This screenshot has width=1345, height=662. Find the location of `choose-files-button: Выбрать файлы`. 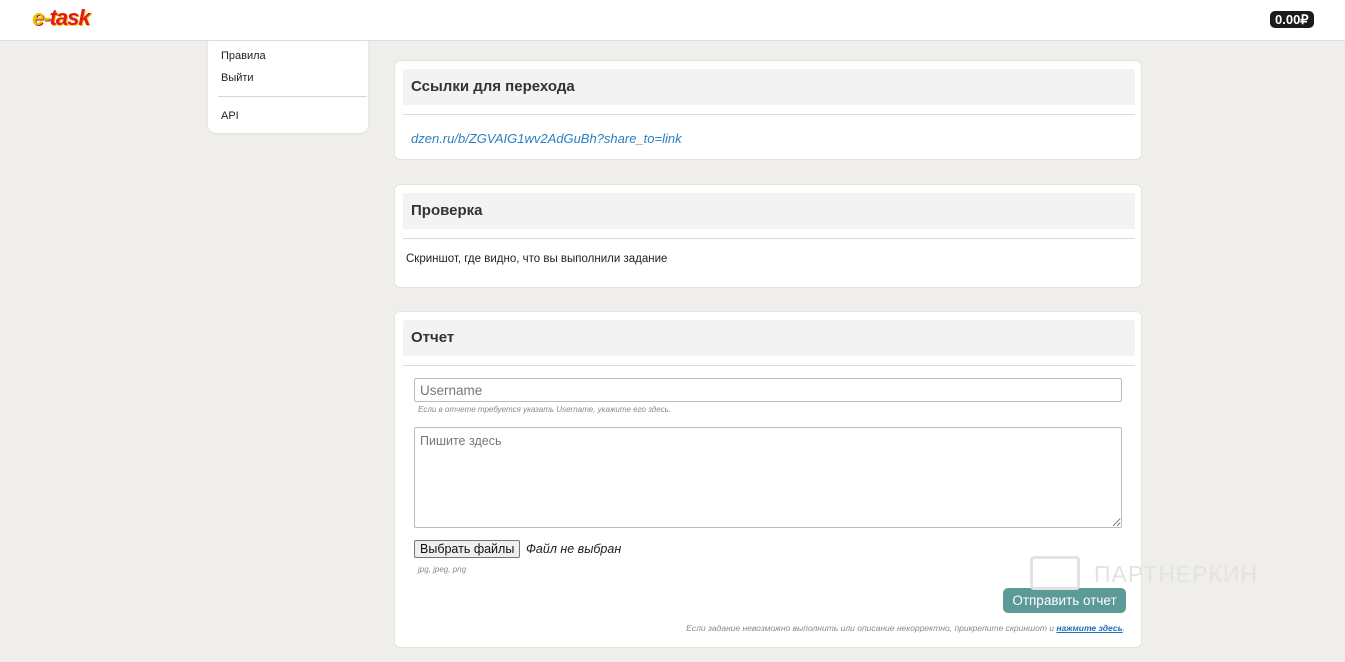

choose-files-button: Выбрать файлы is located at coordinates (467, 549).